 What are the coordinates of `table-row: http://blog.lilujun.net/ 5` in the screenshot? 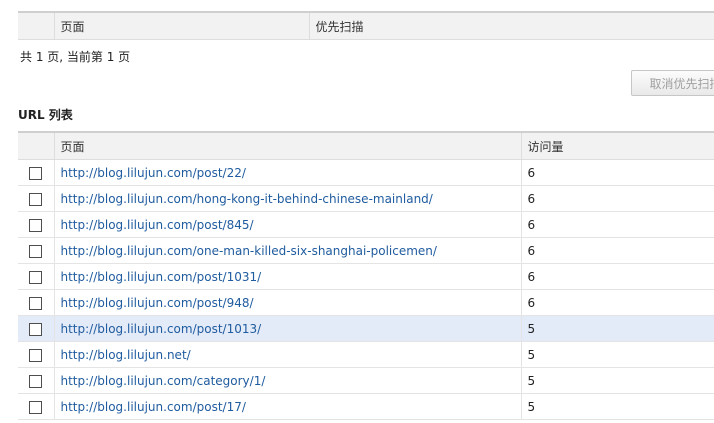 It's located at (366, 354).